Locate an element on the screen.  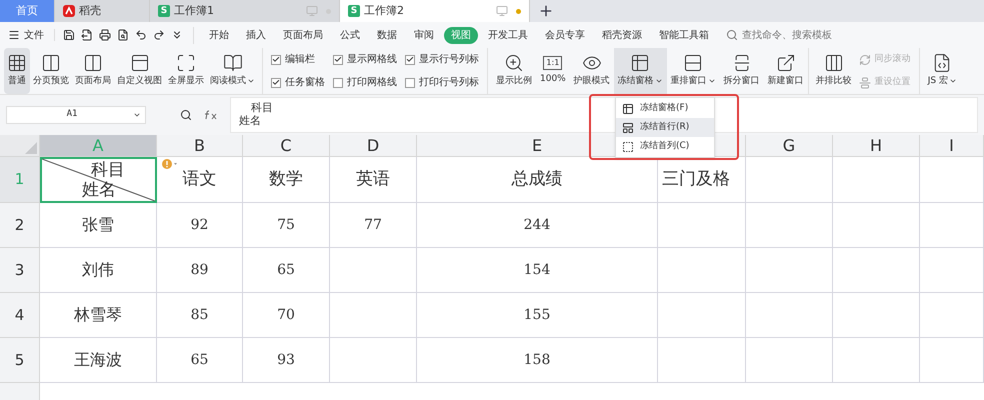
table-cell: 85 is located at coordinates (200, 315).